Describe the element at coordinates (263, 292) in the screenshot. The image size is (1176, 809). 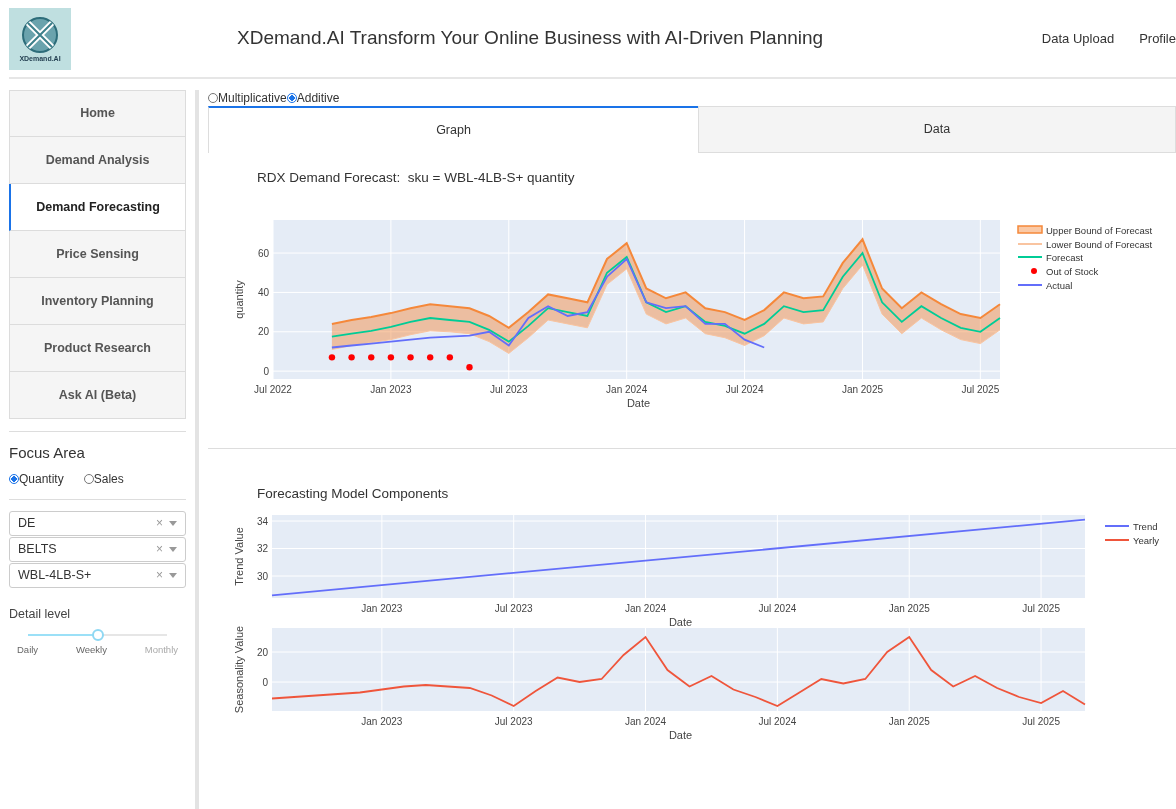
I see `y-tick-label: 40` at that location.